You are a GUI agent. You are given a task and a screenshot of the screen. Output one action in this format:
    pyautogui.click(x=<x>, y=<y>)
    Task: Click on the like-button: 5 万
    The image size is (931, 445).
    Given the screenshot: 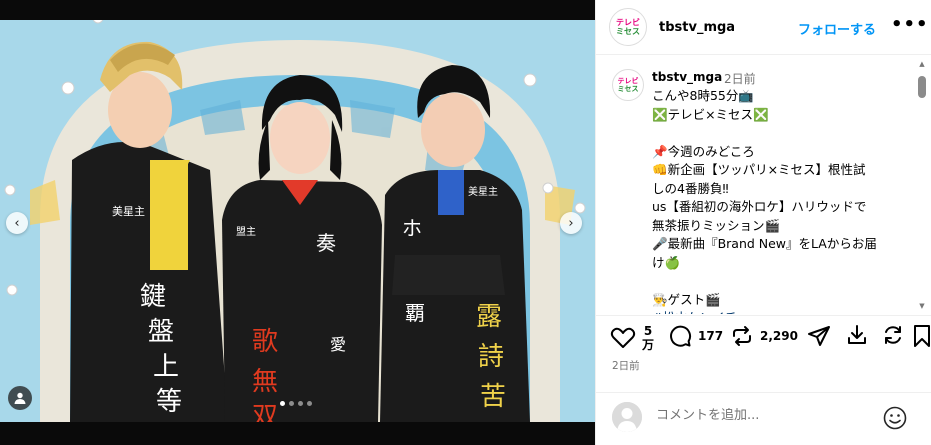 What is the action you would take?
    pyautogui.click(x=632, y=338)
    